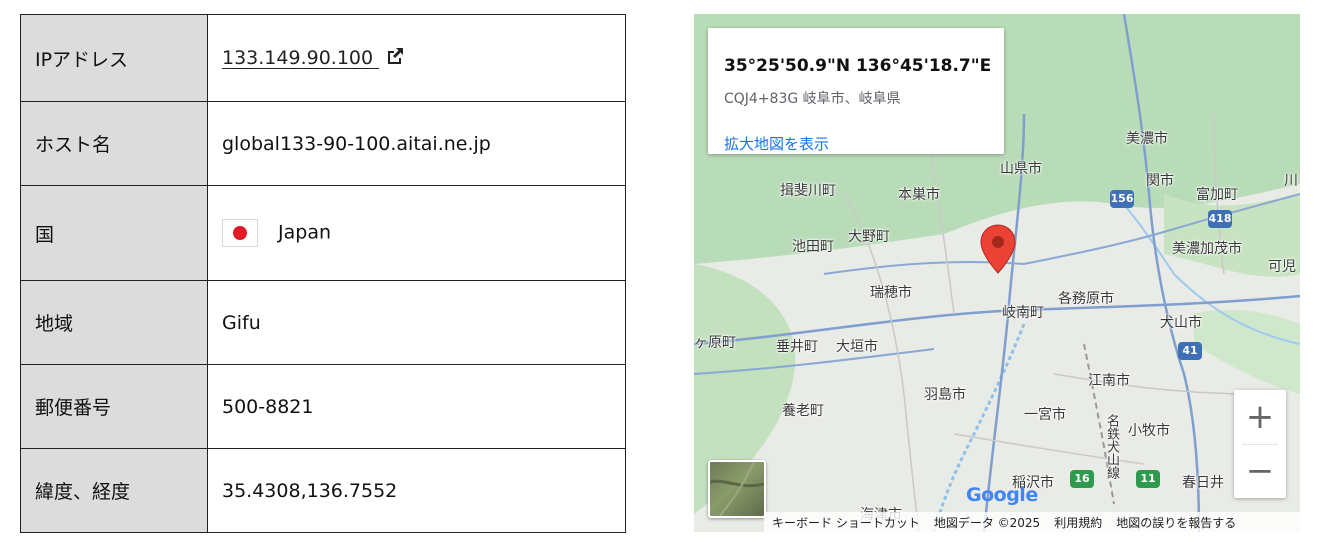 The height and width of the screenshot is (542, 1319). What do you see at coordinates (1203, 483) in the screenshot?
I see `place-label: 春日井` at bounding box center [1203, 483].